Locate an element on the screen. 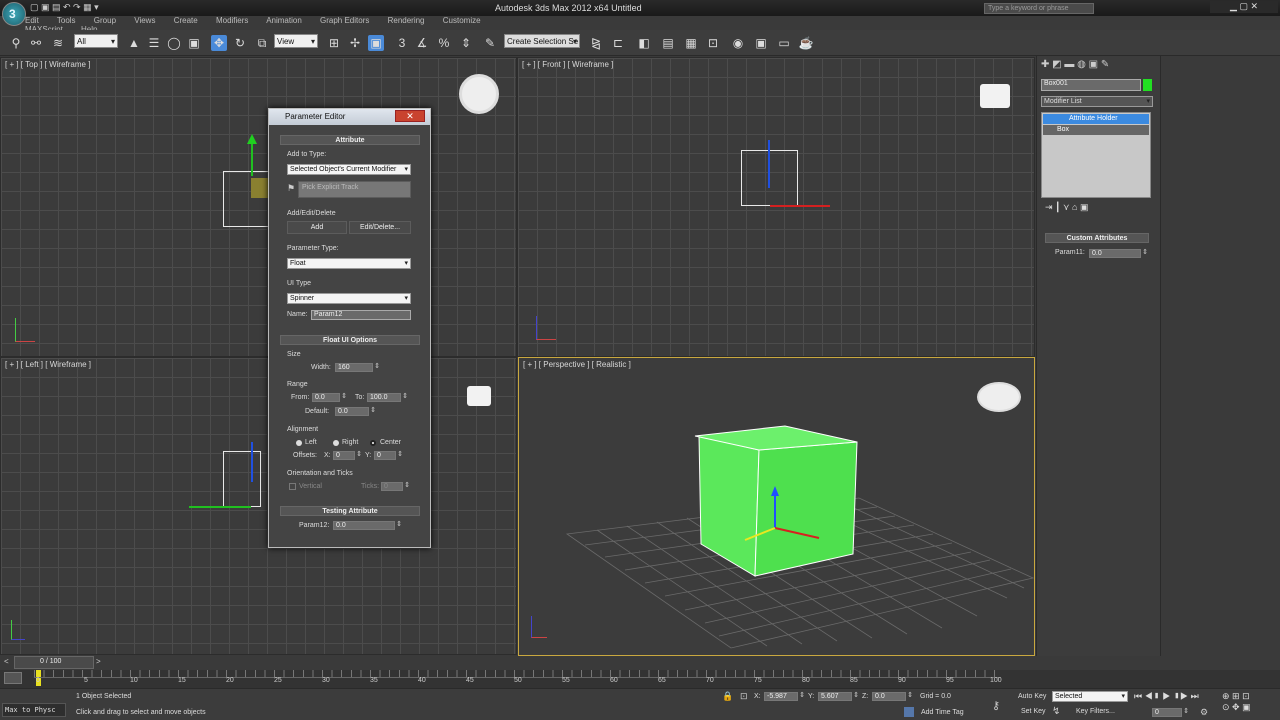 The image size is (1280, 720). vertical-checkbox is located at coordinates (292, 486).